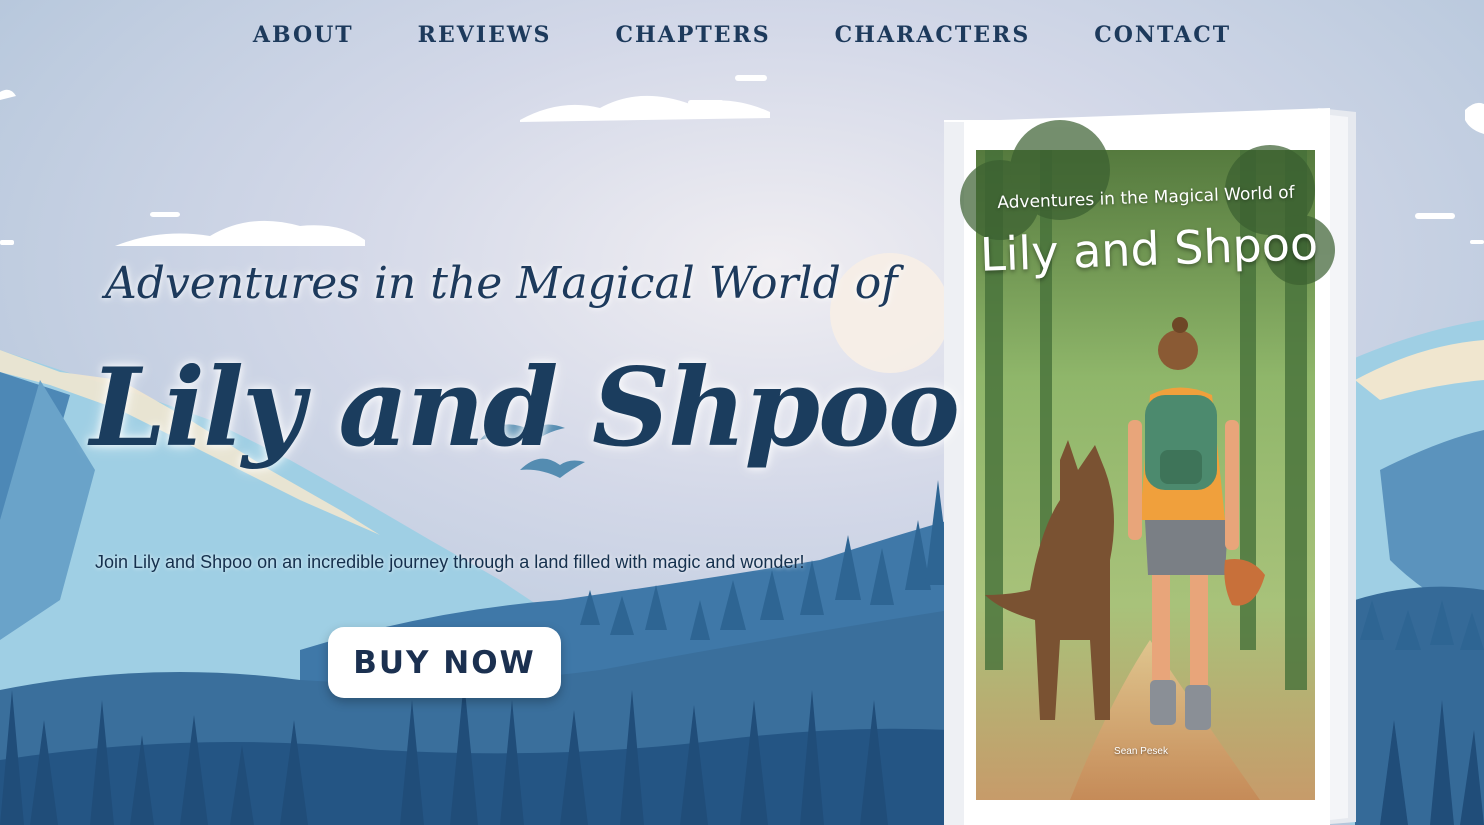 Image resolution: width=1484 pixels, height=825 pixels. What do you see at coordinates (525, 408) in the screenshot?
I see `hero-title: Lily and Shpoo` at bounding box center [525, 408].